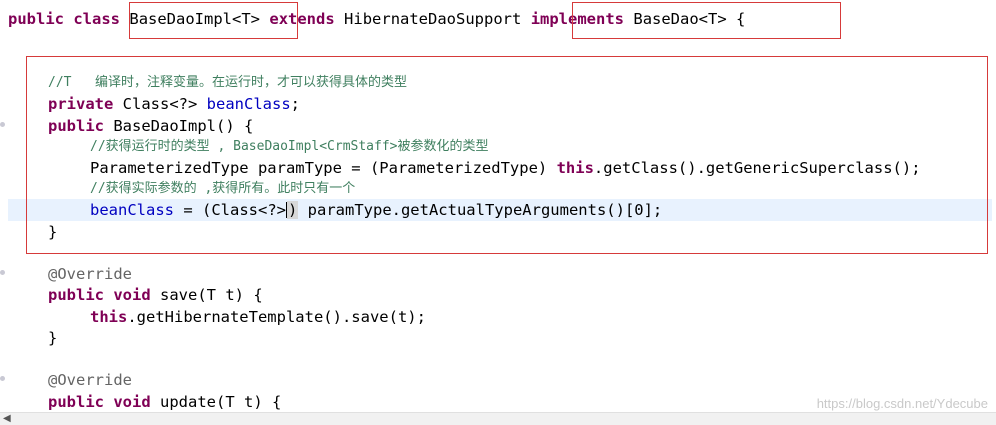  I want to click on code-line-method-update: public void update(T t) {, so click(164, 402).